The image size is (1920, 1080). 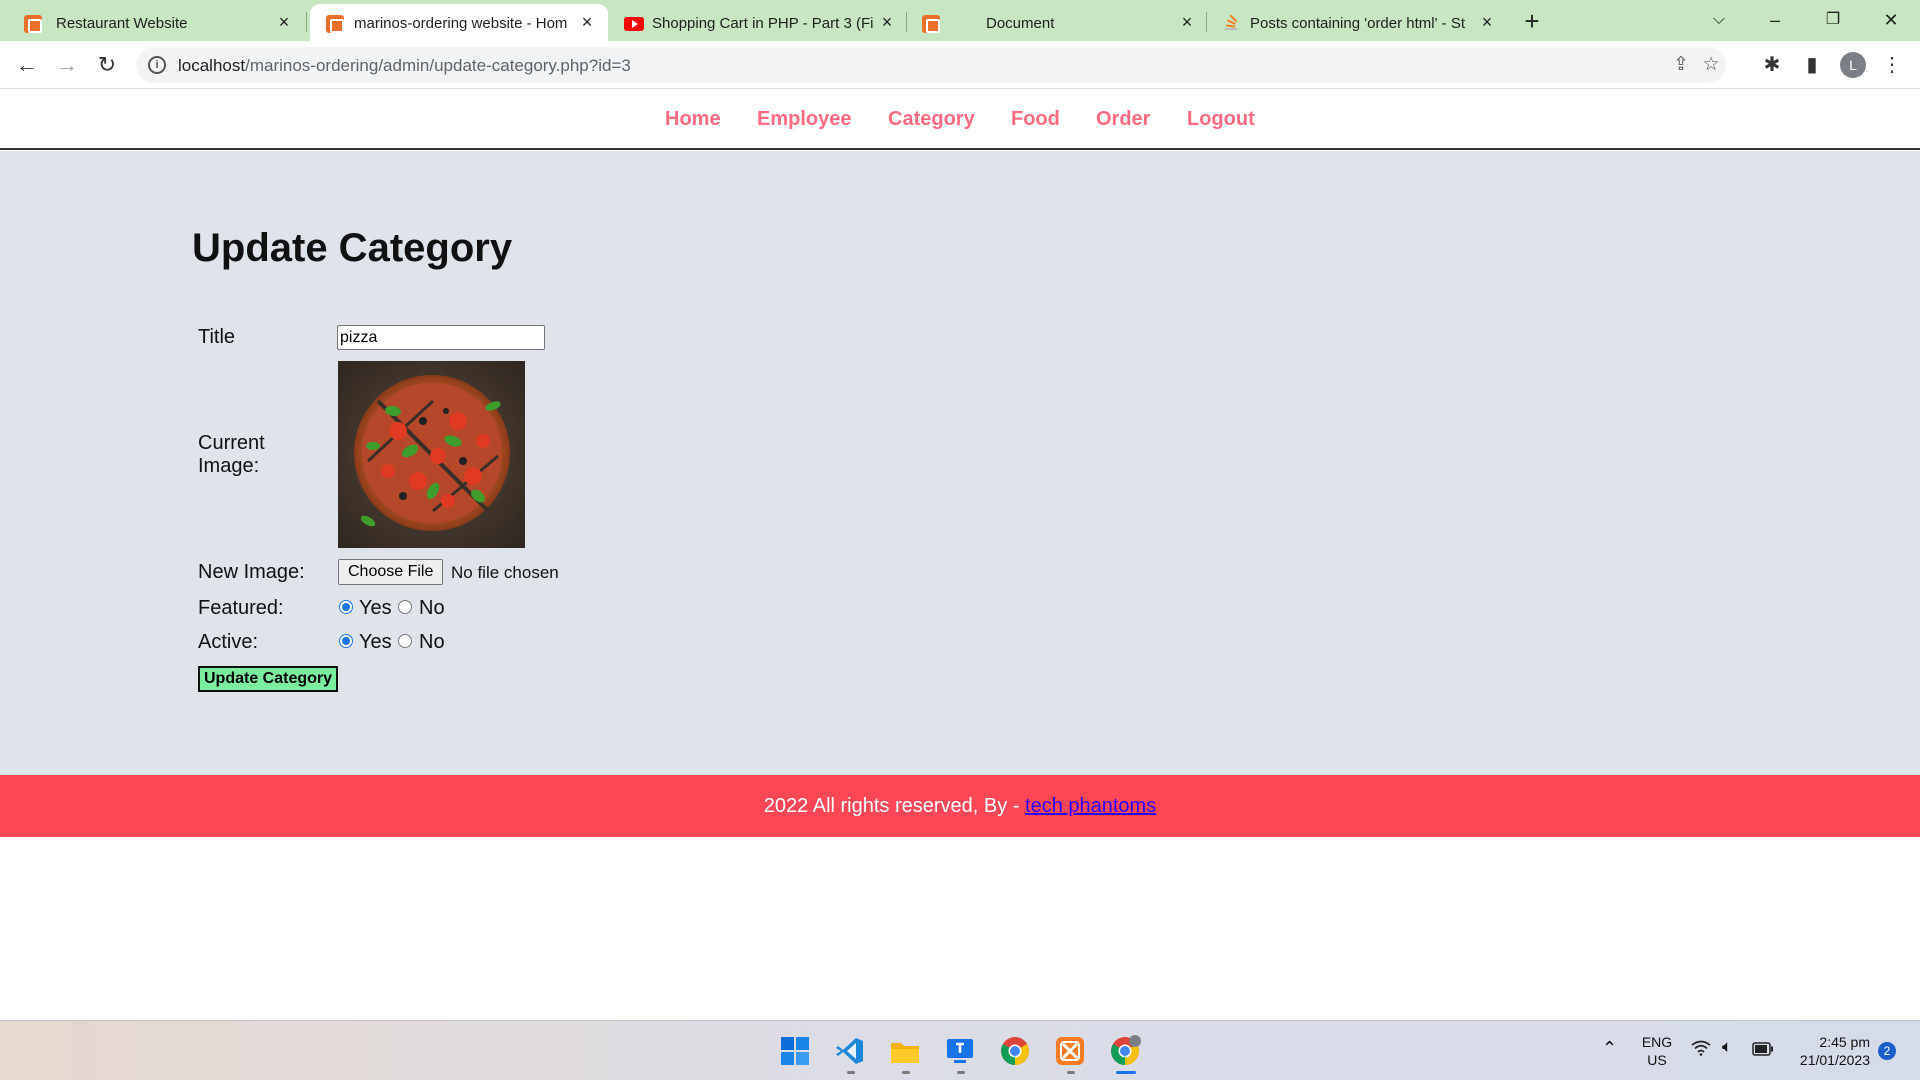 I want to click on tab-shopping-cart-video: Shopping Cart in PHP - Part 3 (Fi ×, so click(x=759, y=22).